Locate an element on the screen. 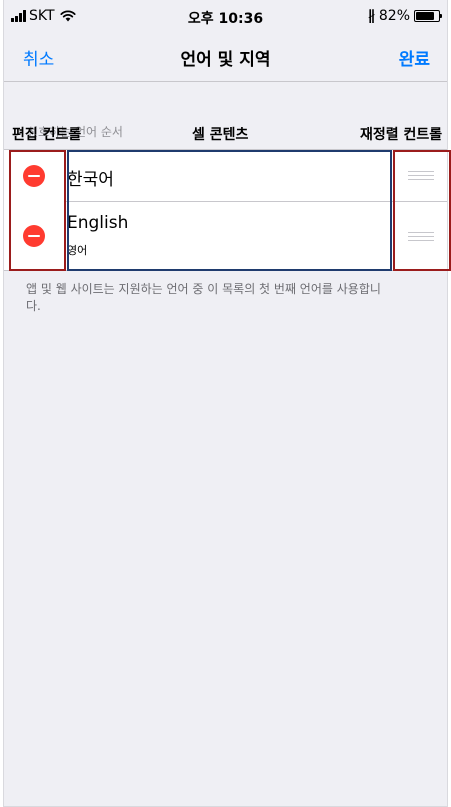  reorder-control-annotation-label: 재정렬 컨트롤 is located at coordinates (401, 135).